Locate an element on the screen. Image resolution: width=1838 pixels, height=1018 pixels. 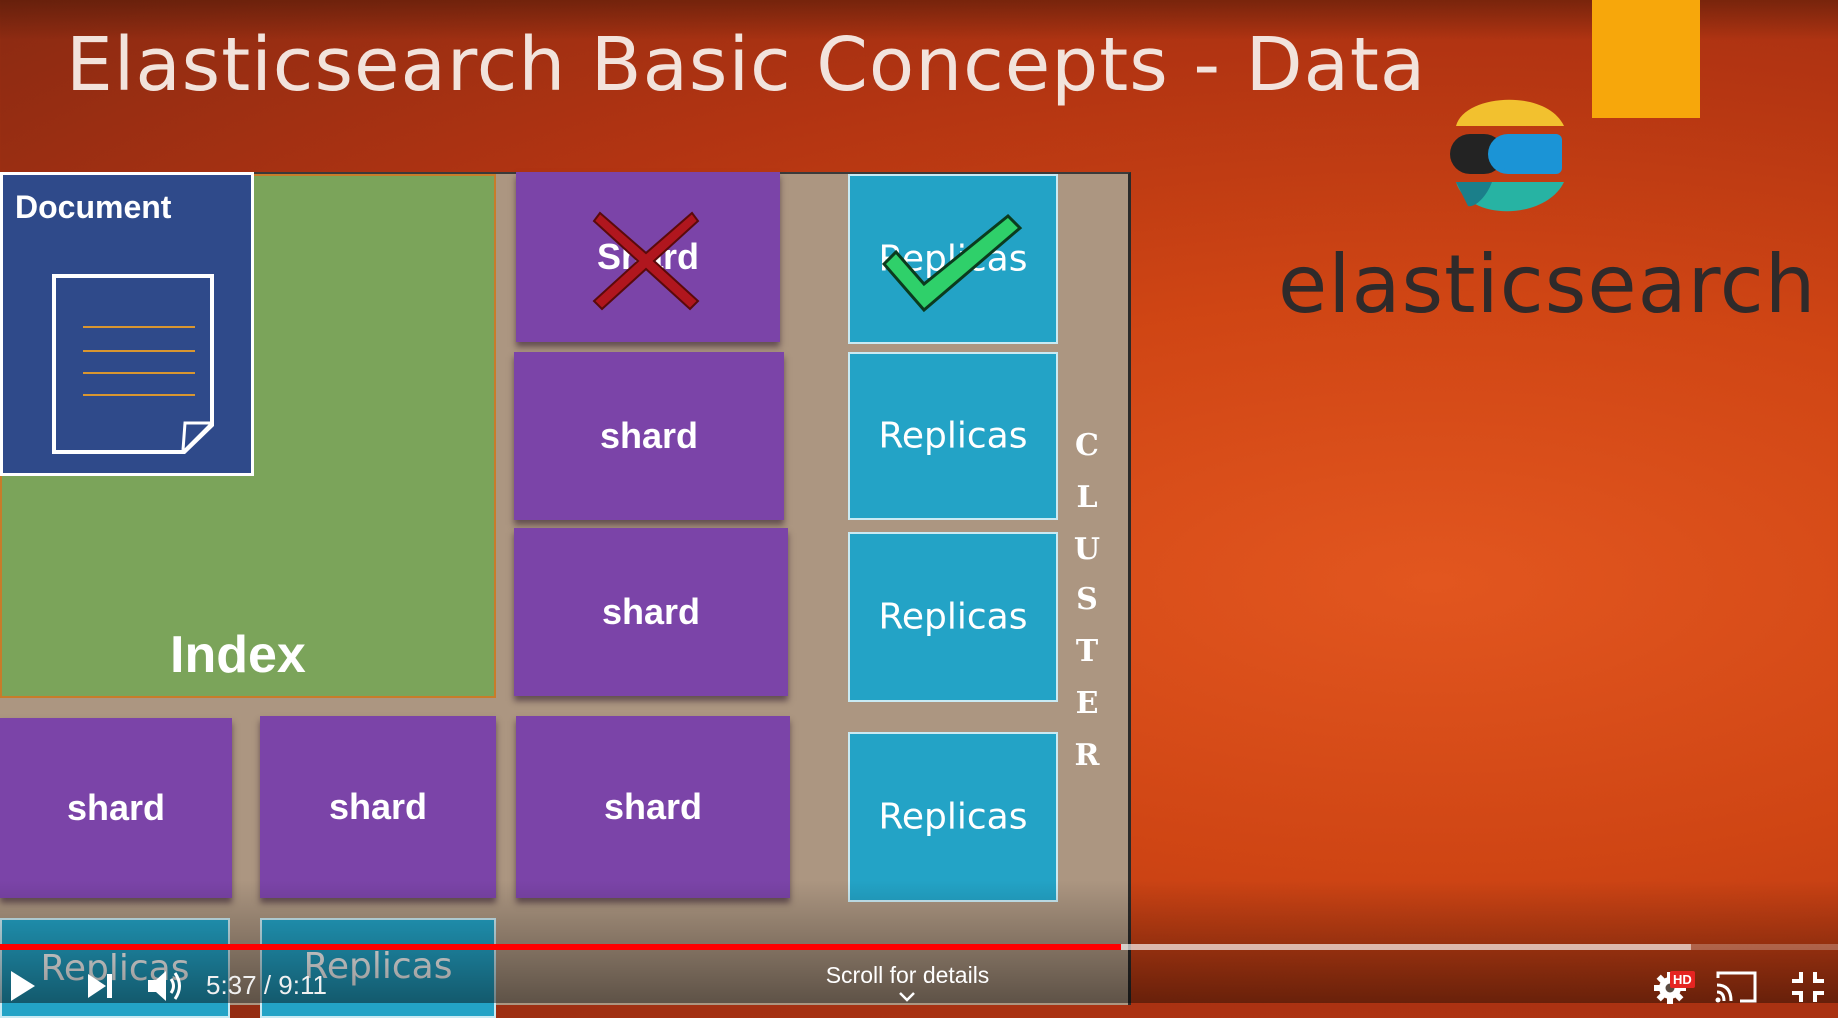
document-icon is located at coordinates (133, 364).